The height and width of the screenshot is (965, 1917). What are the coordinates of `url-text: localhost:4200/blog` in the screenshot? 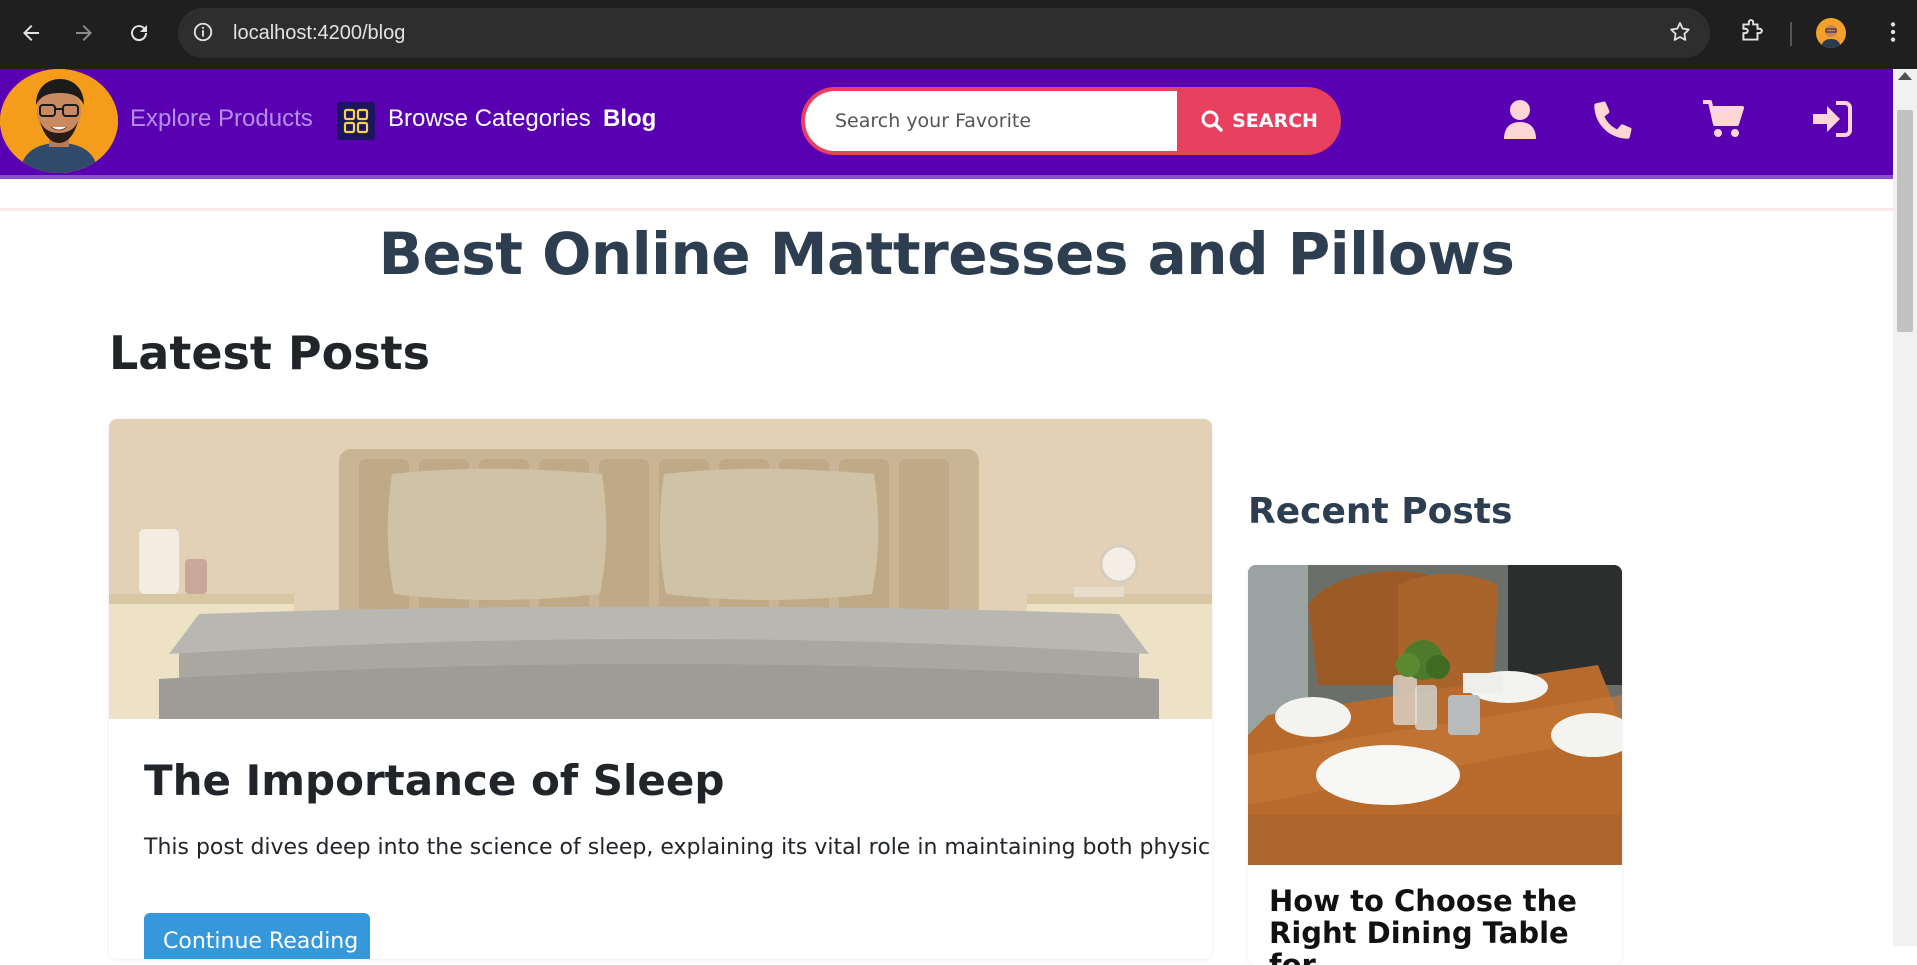 It's located at (319, 33).